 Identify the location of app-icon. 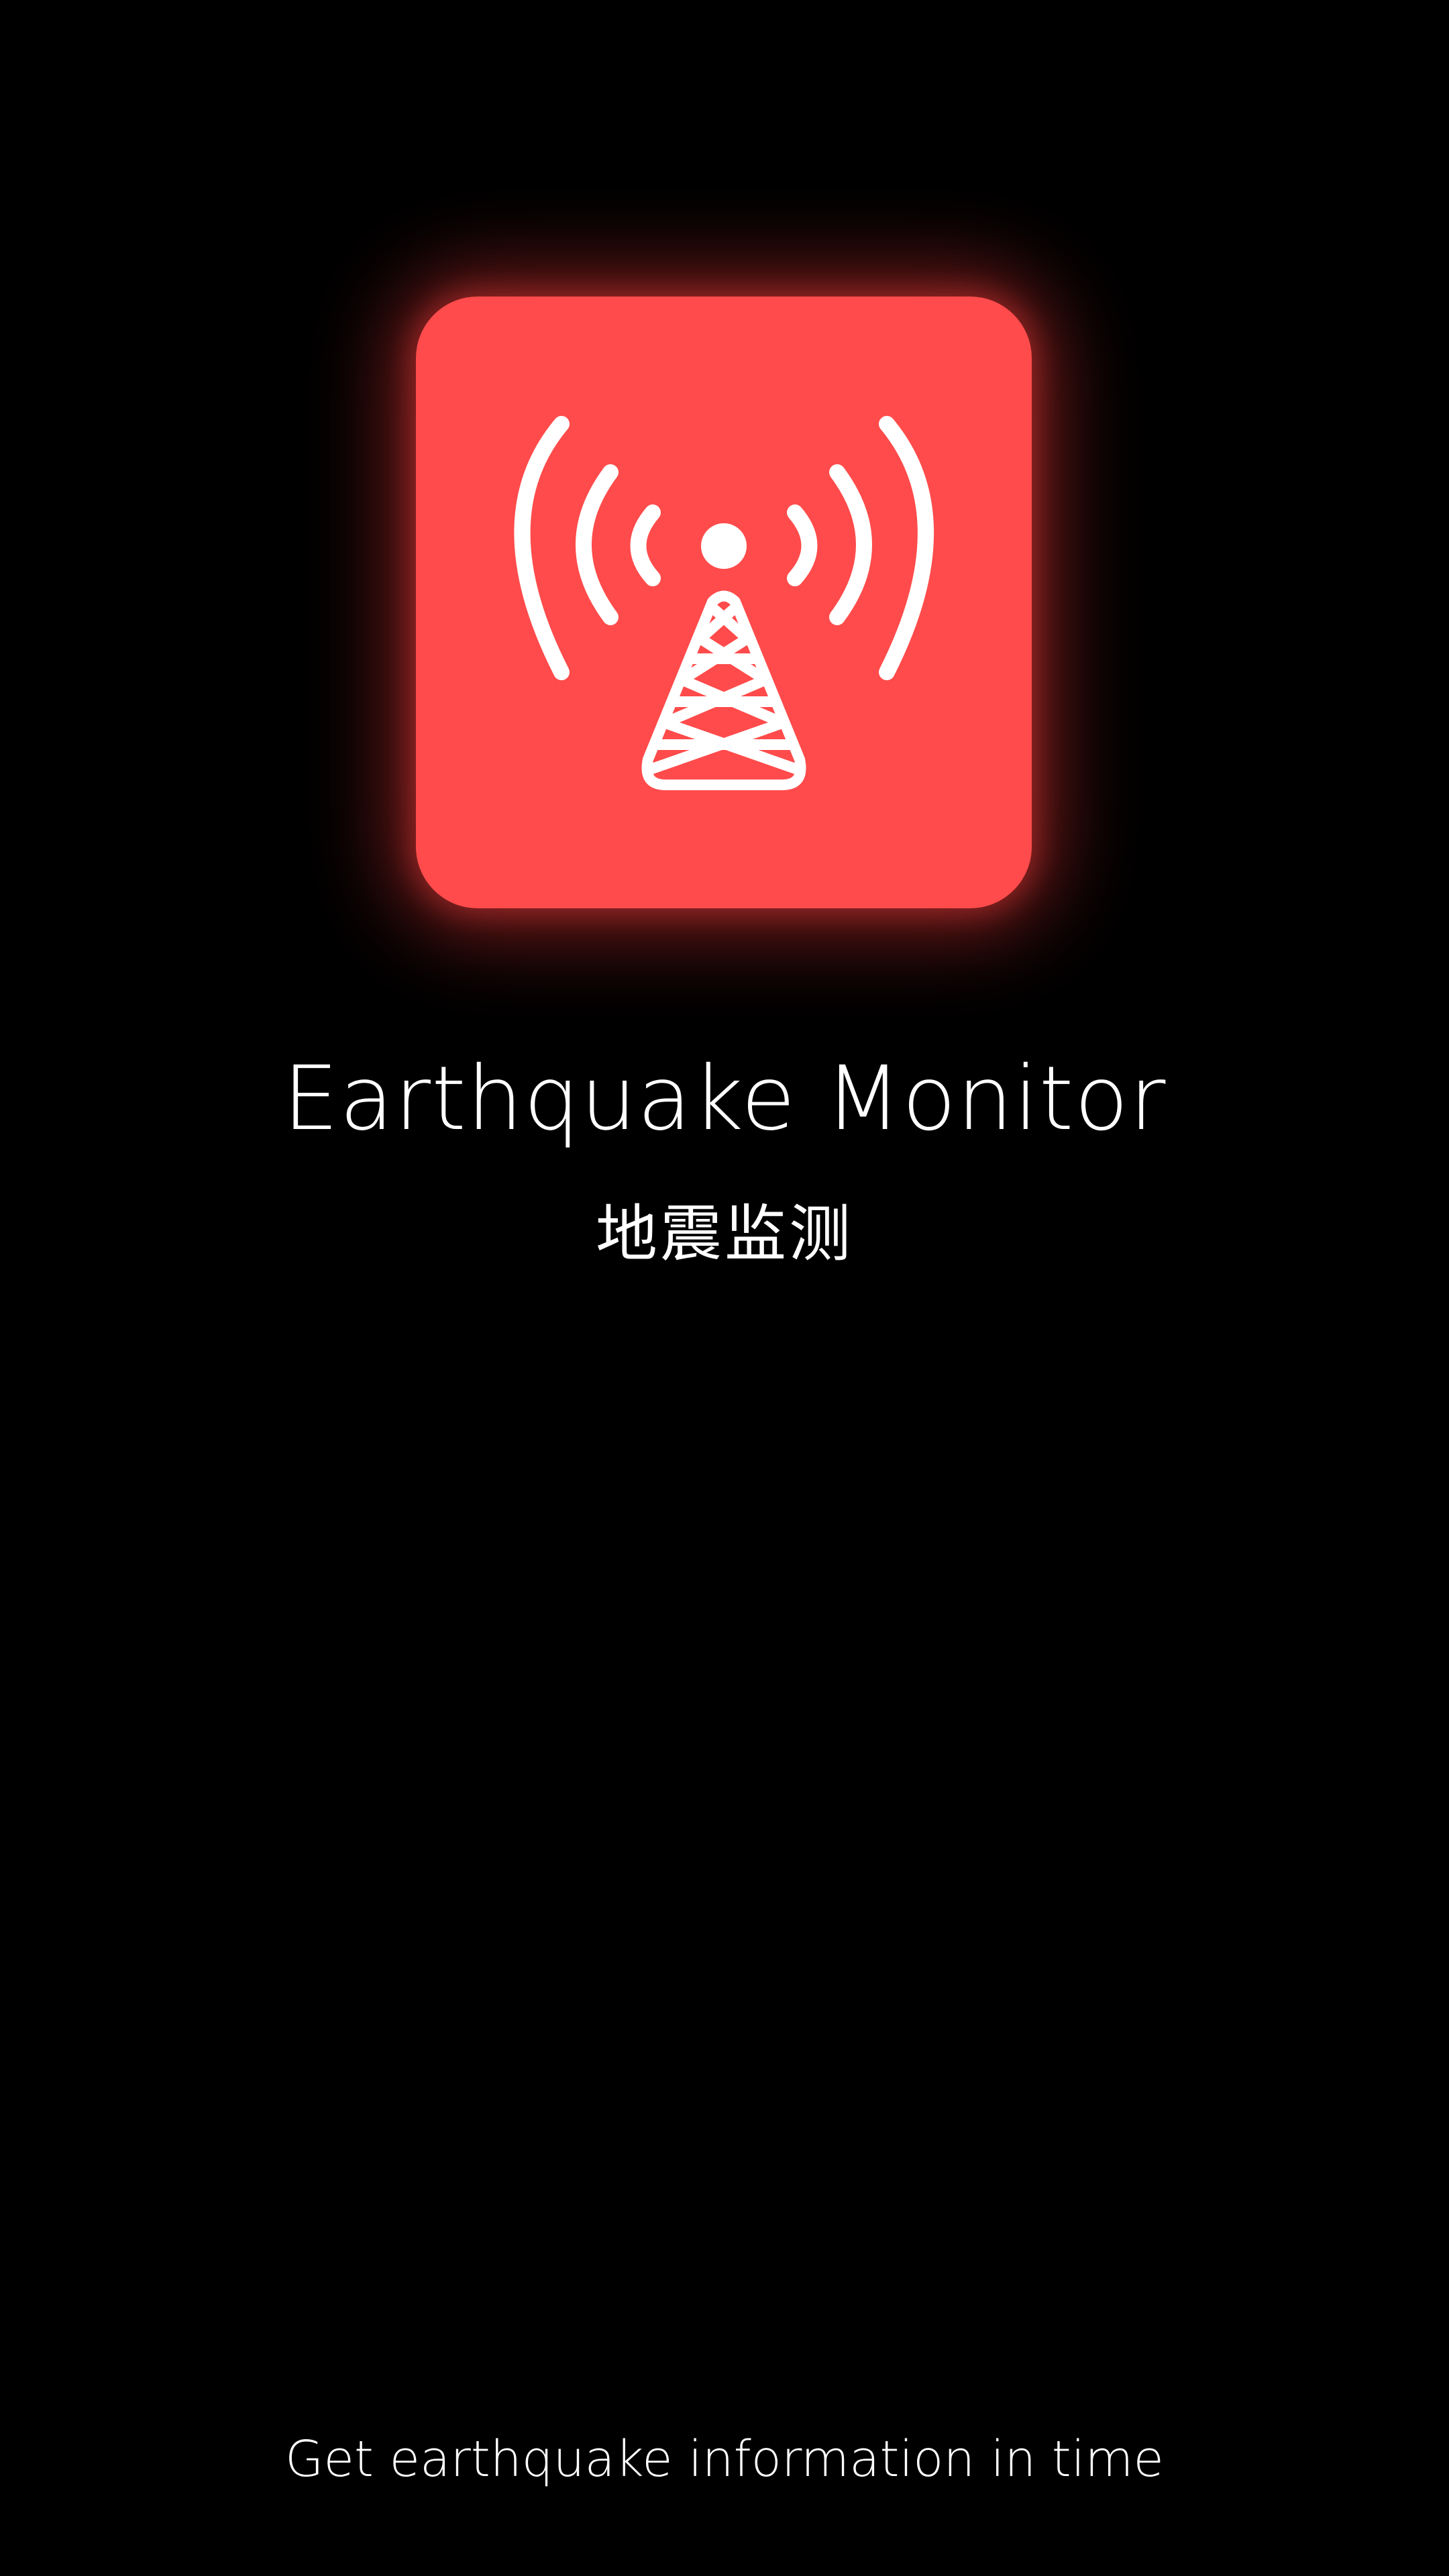
(724, 602).